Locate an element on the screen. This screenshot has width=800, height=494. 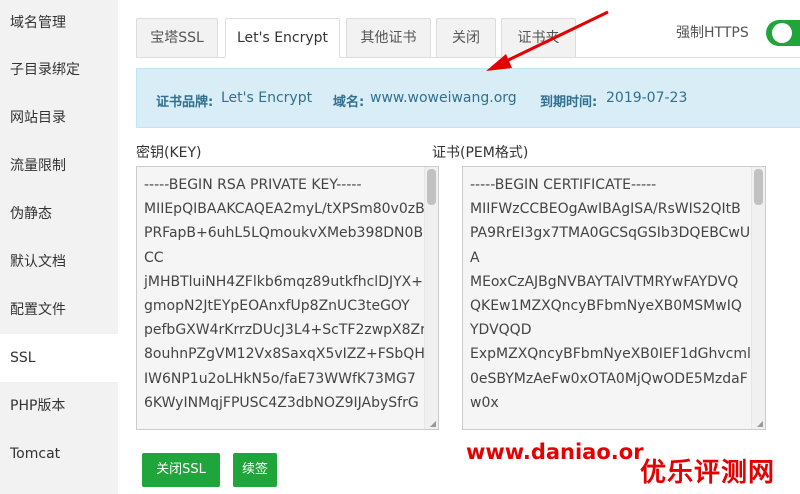
tab-close: 关闭 is located at coordinates (466, 38).